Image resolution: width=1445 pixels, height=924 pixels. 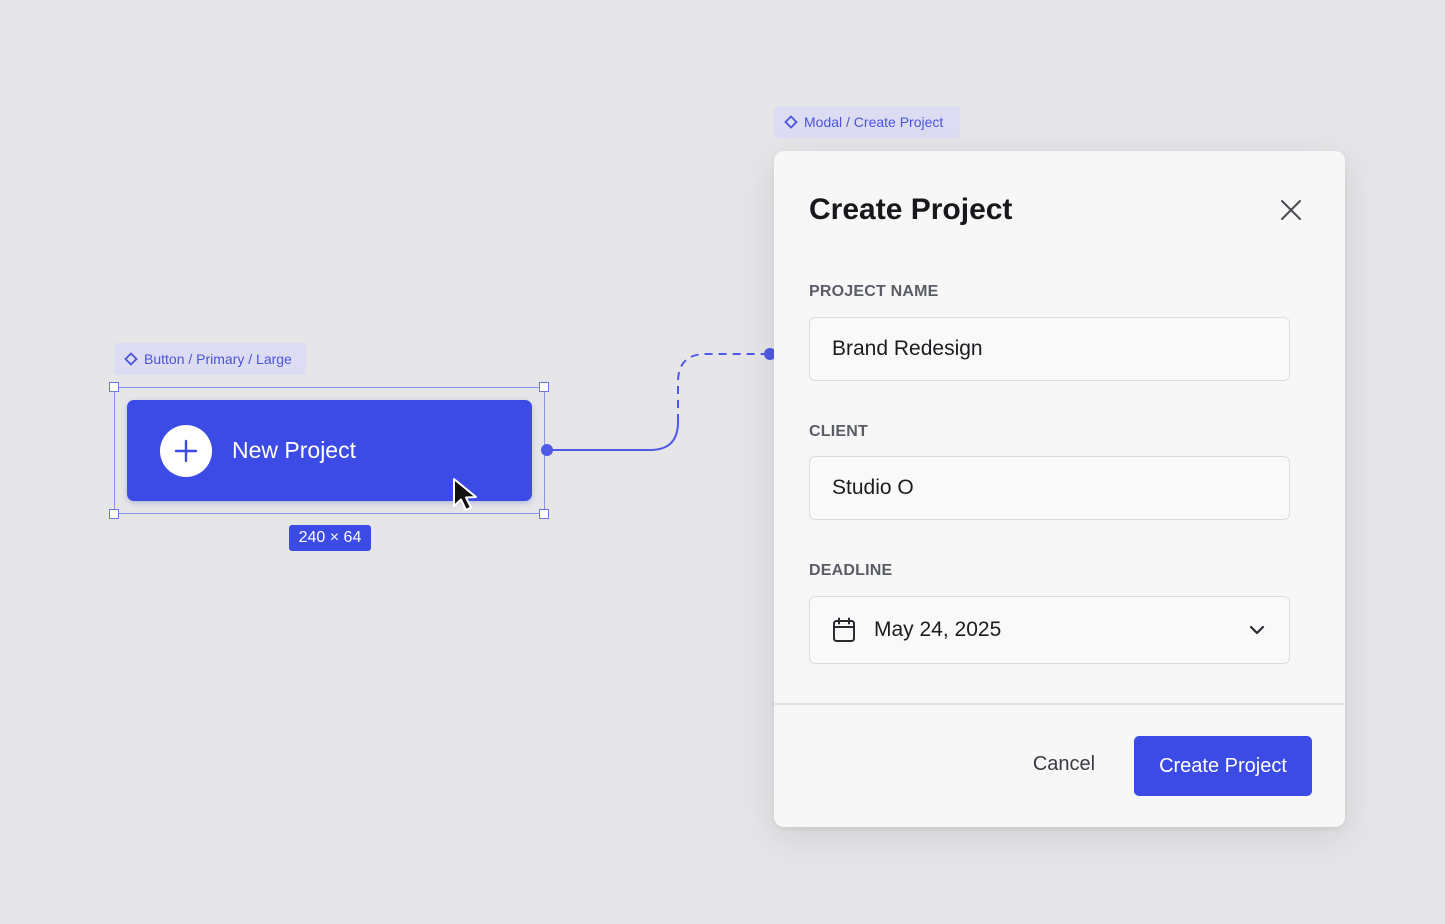 I want to click on client-label: CLIENT, so click(x=838, y=431).